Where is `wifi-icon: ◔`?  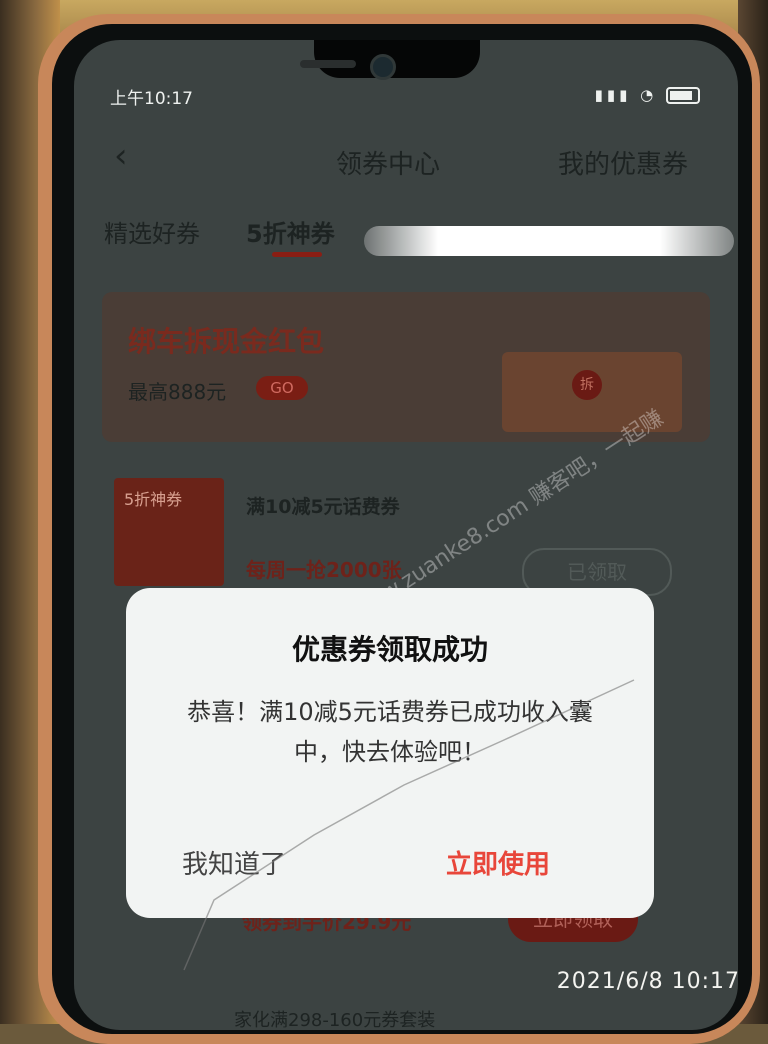
wifi-icon: ◔ is located at coordinates (649, 95).